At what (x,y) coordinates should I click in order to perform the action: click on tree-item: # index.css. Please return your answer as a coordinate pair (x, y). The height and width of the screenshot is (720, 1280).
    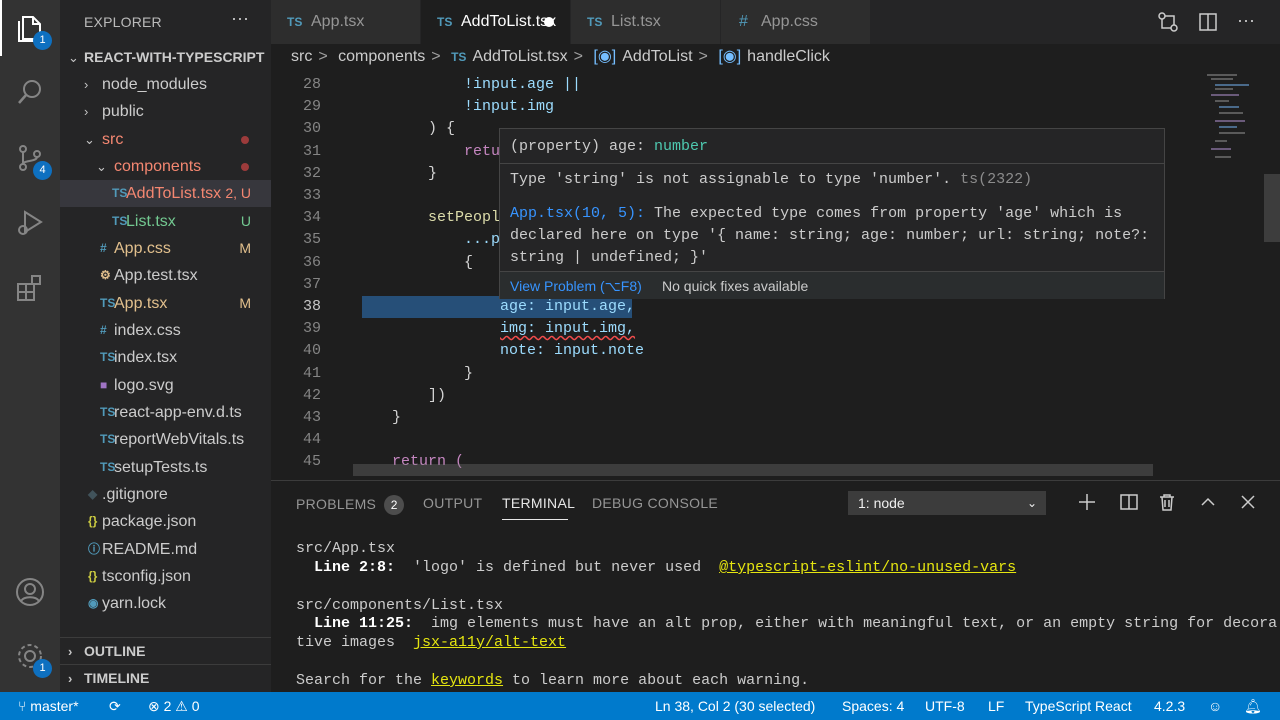
    Looking at the image, I should click on (165, 330).